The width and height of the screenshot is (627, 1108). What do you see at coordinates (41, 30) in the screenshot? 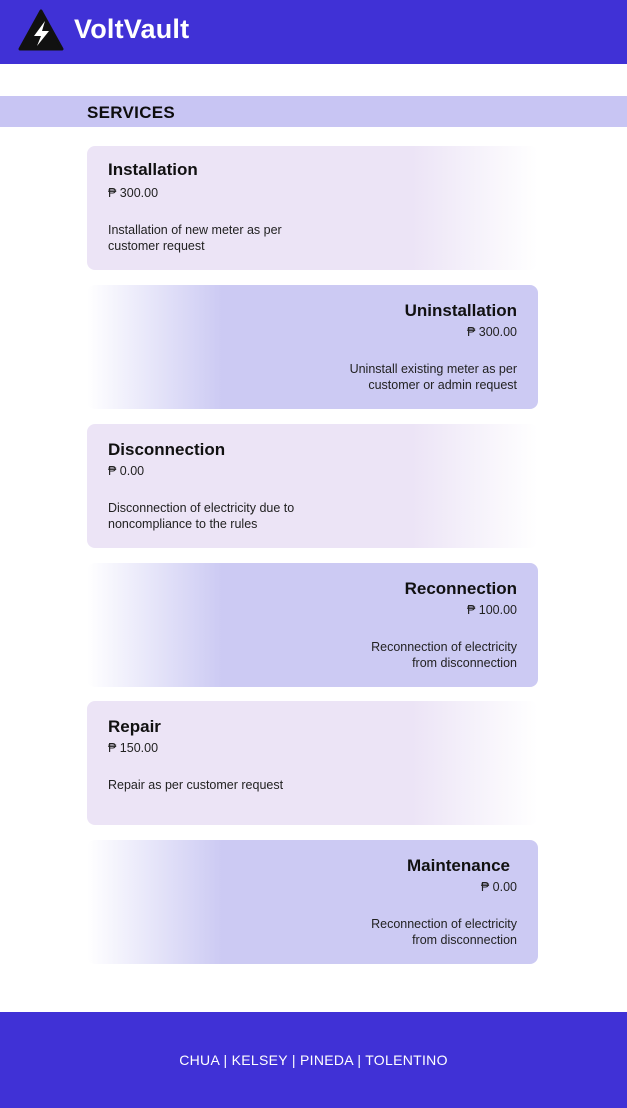
I see `lightning-triangle-icon` at bounding box center [41, 30].